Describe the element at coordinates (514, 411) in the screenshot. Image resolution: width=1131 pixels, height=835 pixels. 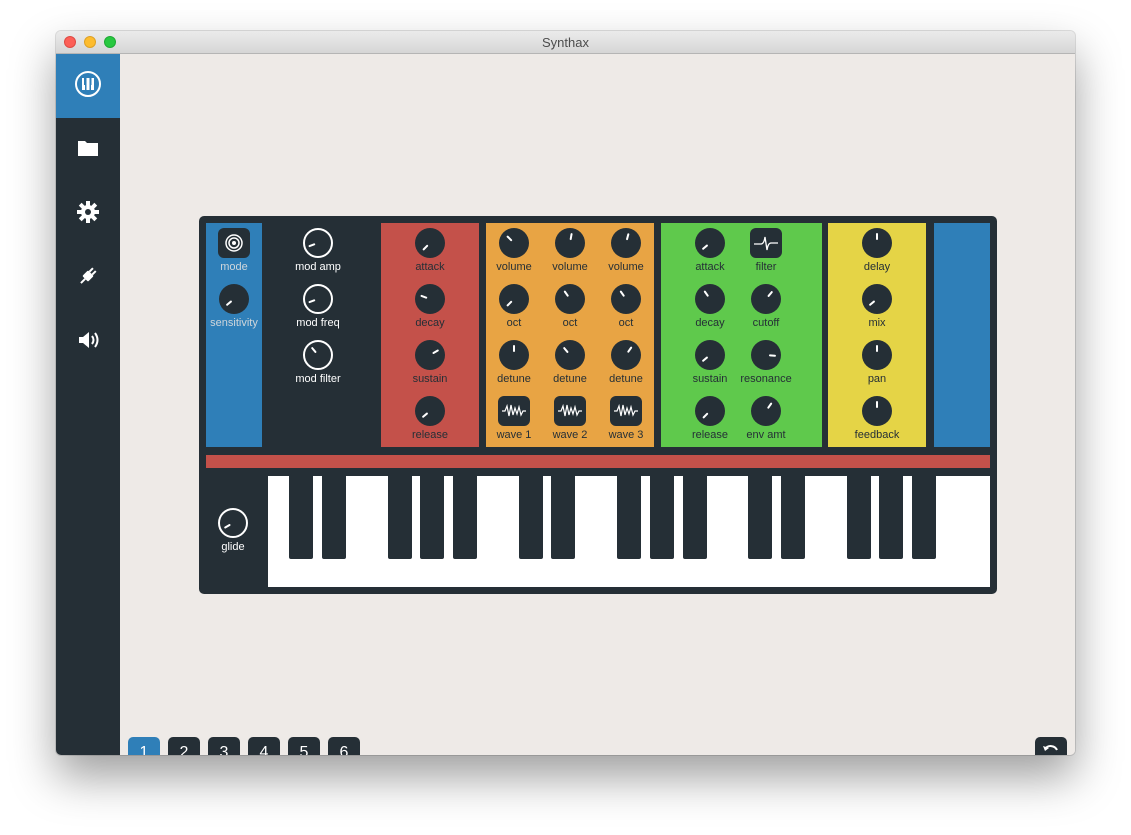
I see `osc1-wave-button` at that location.